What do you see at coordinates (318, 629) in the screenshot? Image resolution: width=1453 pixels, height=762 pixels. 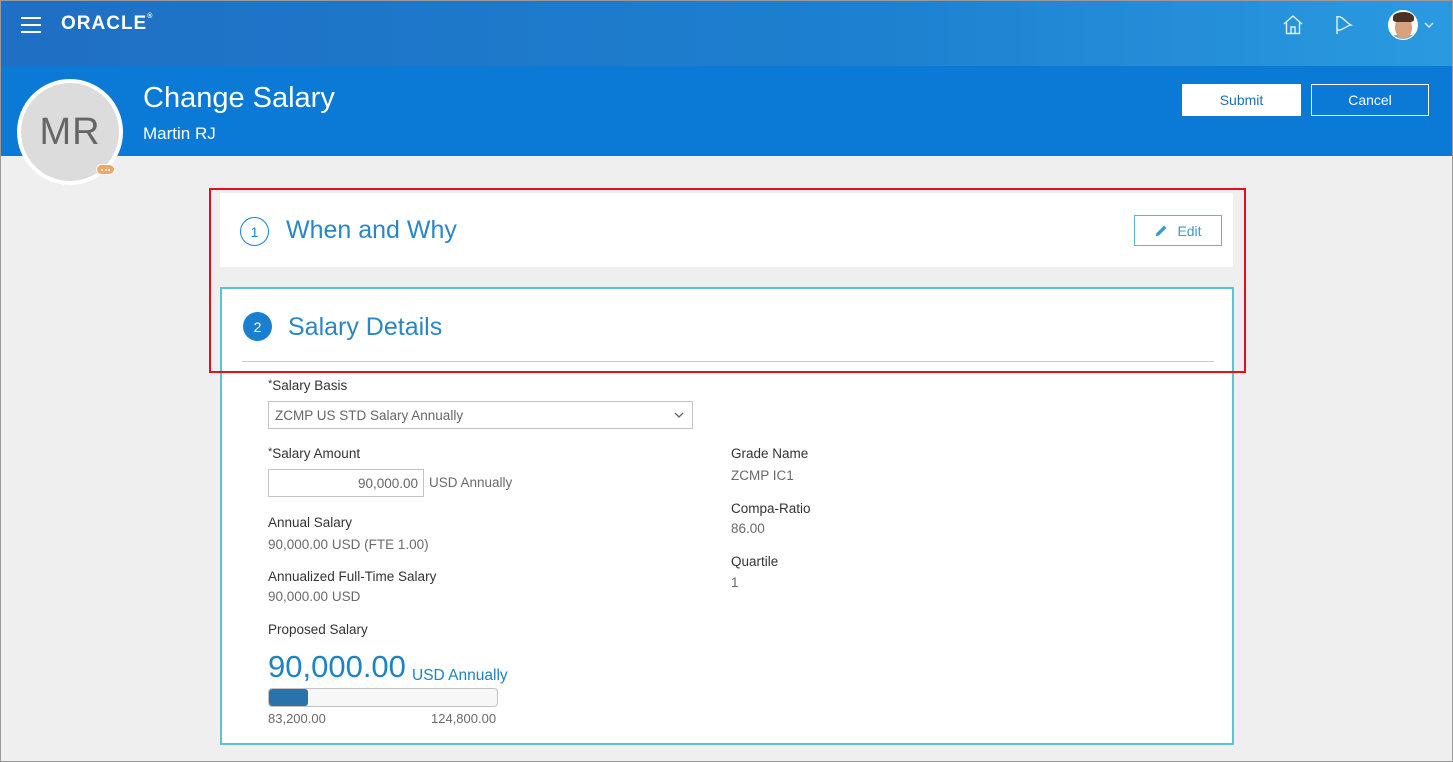 I see `proposed-salary-label: Proposed Salary` at bounding box center [318, 629].